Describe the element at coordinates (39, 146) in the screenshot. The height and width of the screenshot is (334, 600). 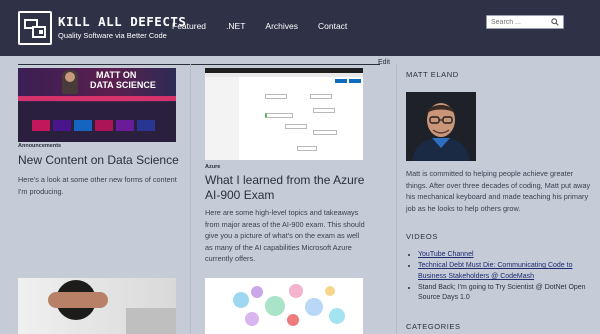
I see `post-category: Announcements` at that location.